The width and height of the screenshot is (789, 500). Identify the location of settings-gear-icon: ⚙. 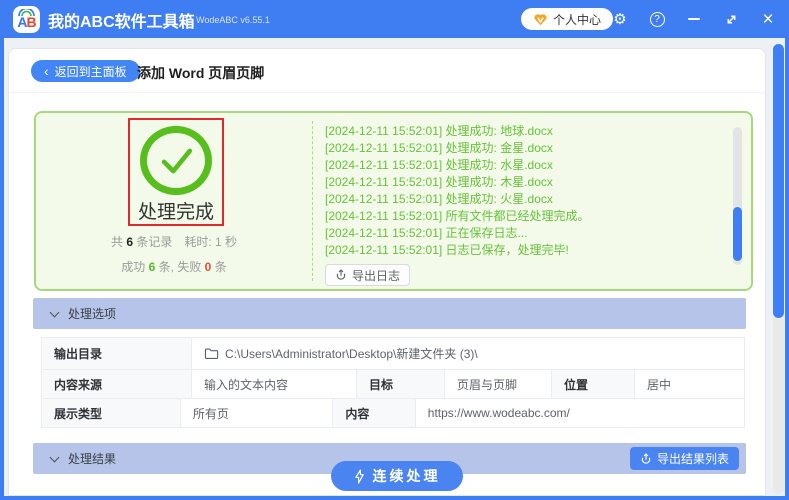
(620, 19).